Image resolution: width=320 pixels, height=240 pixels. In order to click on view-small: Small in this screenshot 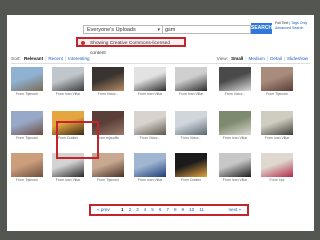, I will do `click(237, 58)`.